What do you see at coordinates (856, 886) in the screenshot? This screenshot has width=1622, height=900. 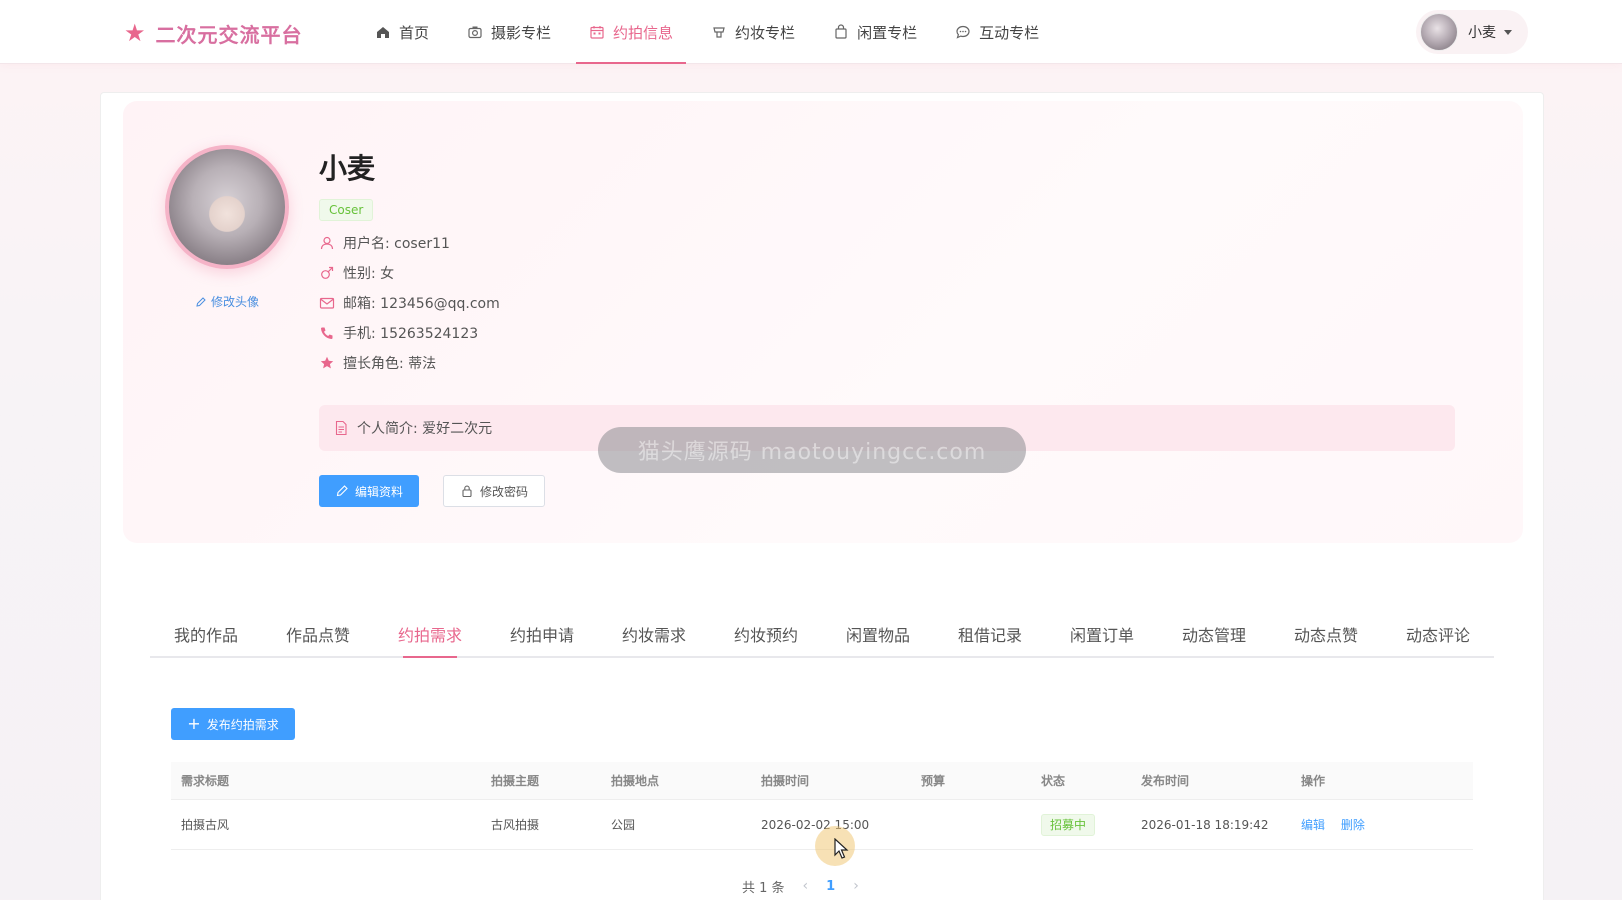 I see `next-page-icon: ›` at bounding box center [856, 886].